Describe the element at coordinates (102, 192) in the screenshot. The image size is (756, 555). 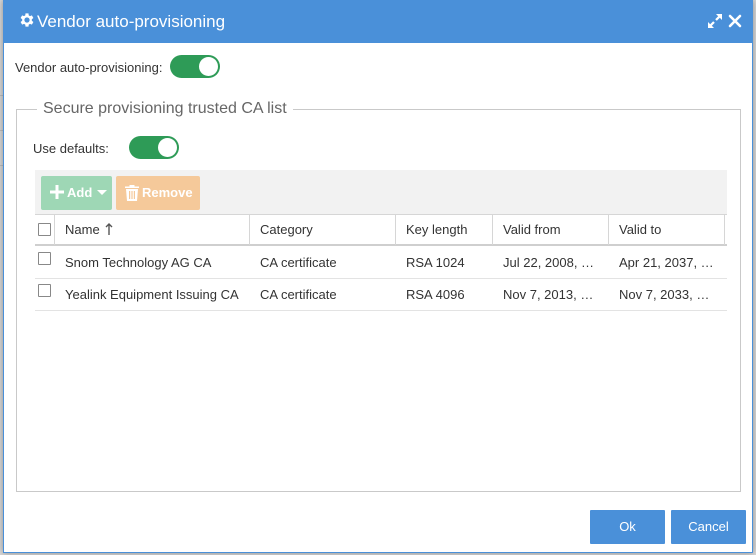
I see `chevron-down-icon` at that location.